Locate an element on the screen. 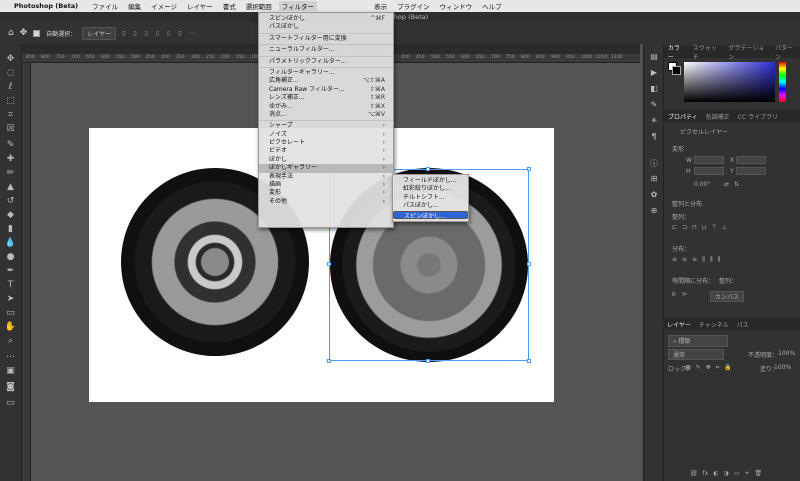 This screenshot has width=800, height=481. screen-mode-icon: ▭ is located at coordinates (10, 403).